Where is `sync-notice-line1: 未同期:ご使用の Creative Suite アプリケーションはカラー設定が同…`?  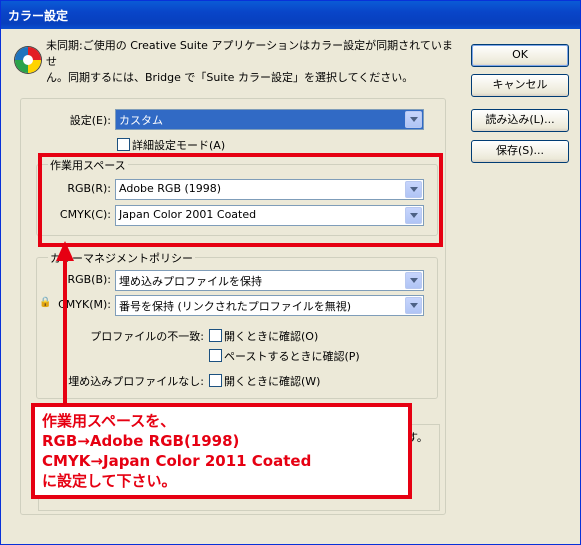
sync-notice-line1: 未同期:ご使用の Creative Suite アプリケーションはカラー設定が同… is located at coordinates (249, 53).